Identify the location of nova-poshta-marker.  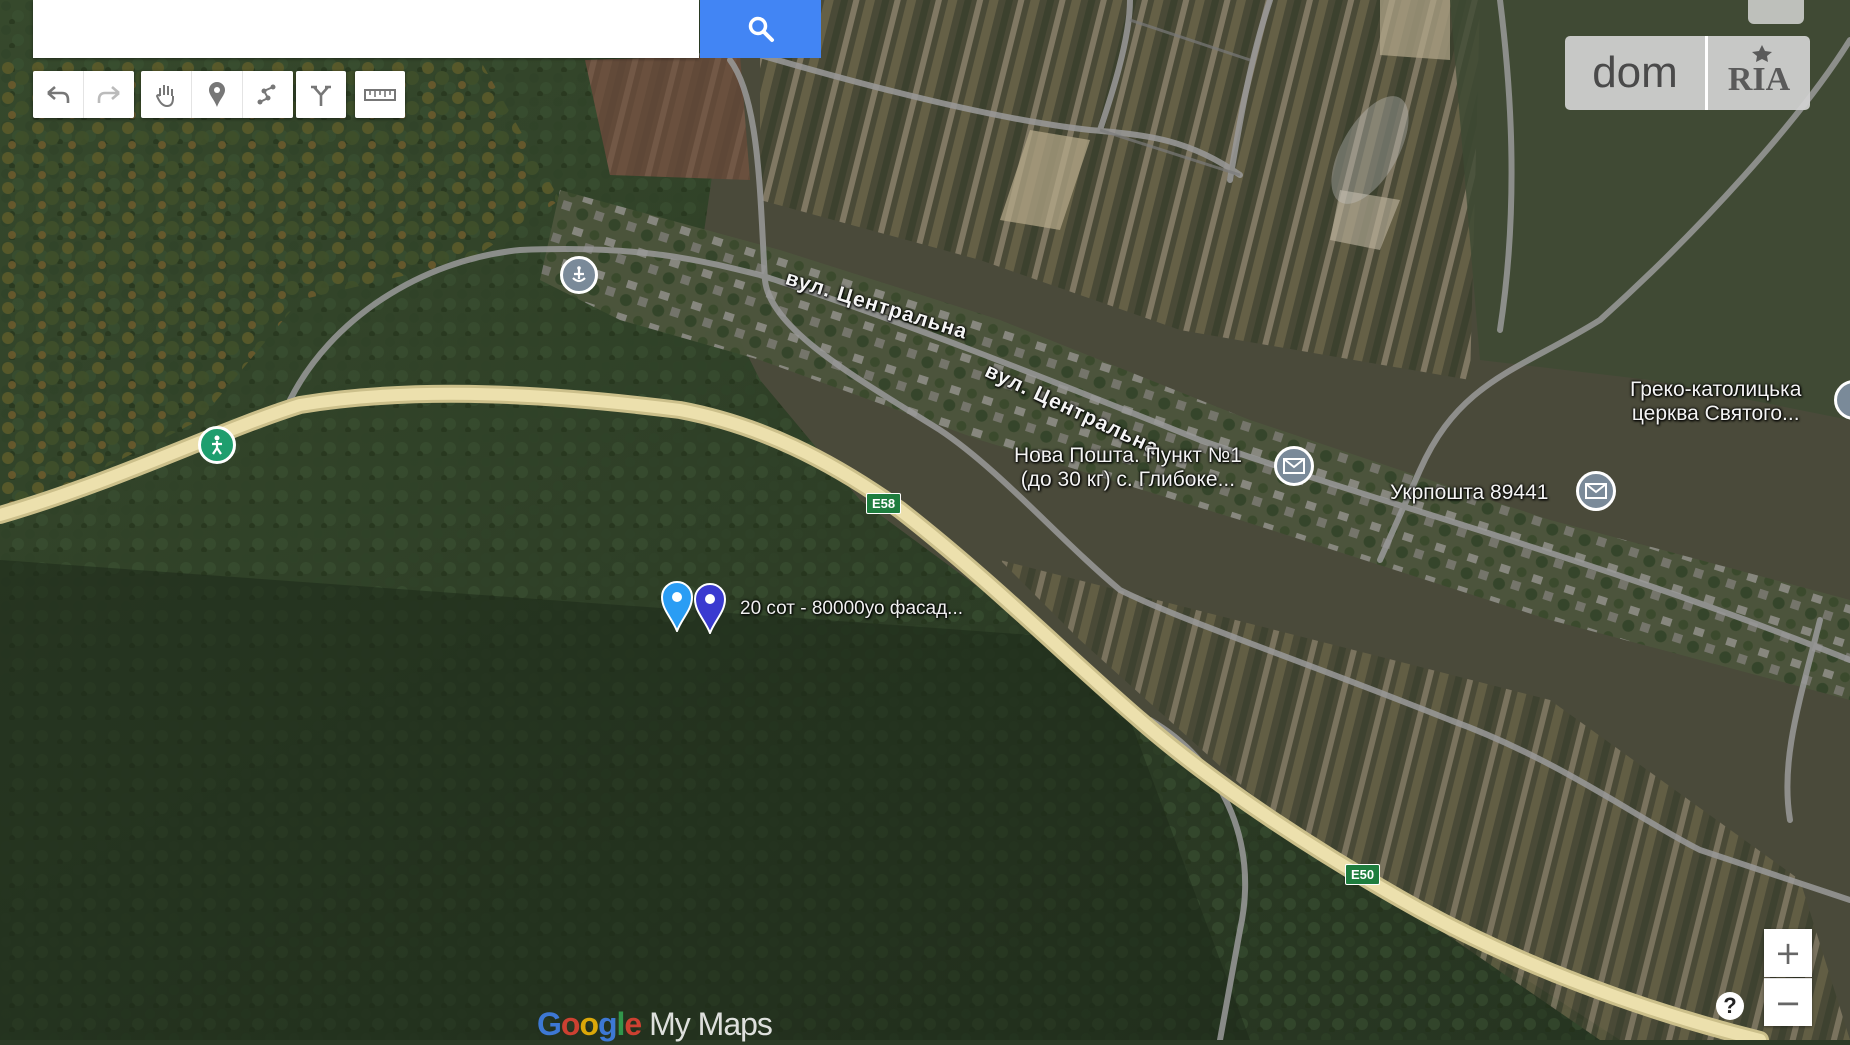
(1294, 466).